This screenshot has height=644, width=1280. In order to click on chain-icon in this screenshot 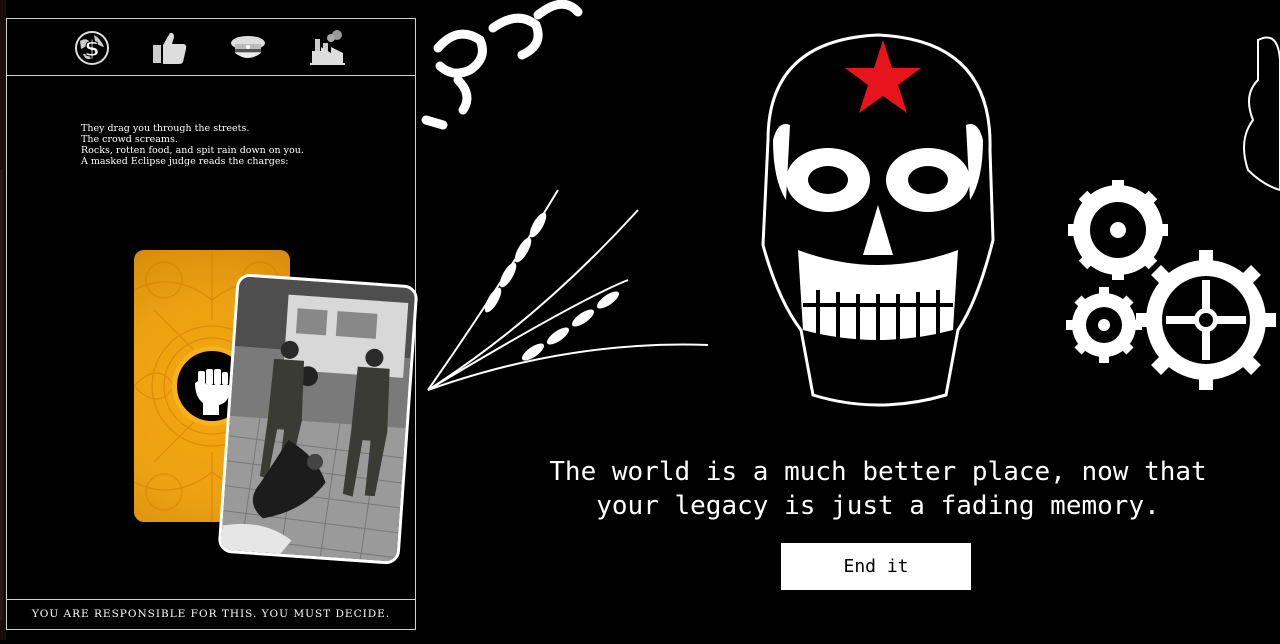, I will do `click(502, 65)`.